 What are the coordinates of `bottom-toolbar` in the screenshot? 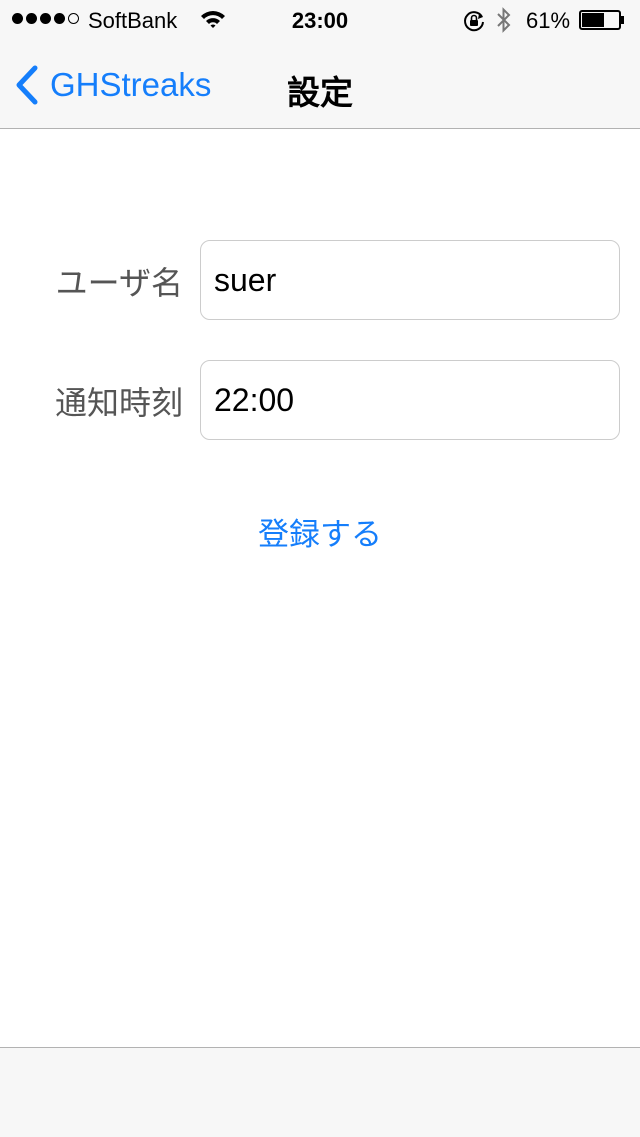 It's located at (320, 1092).